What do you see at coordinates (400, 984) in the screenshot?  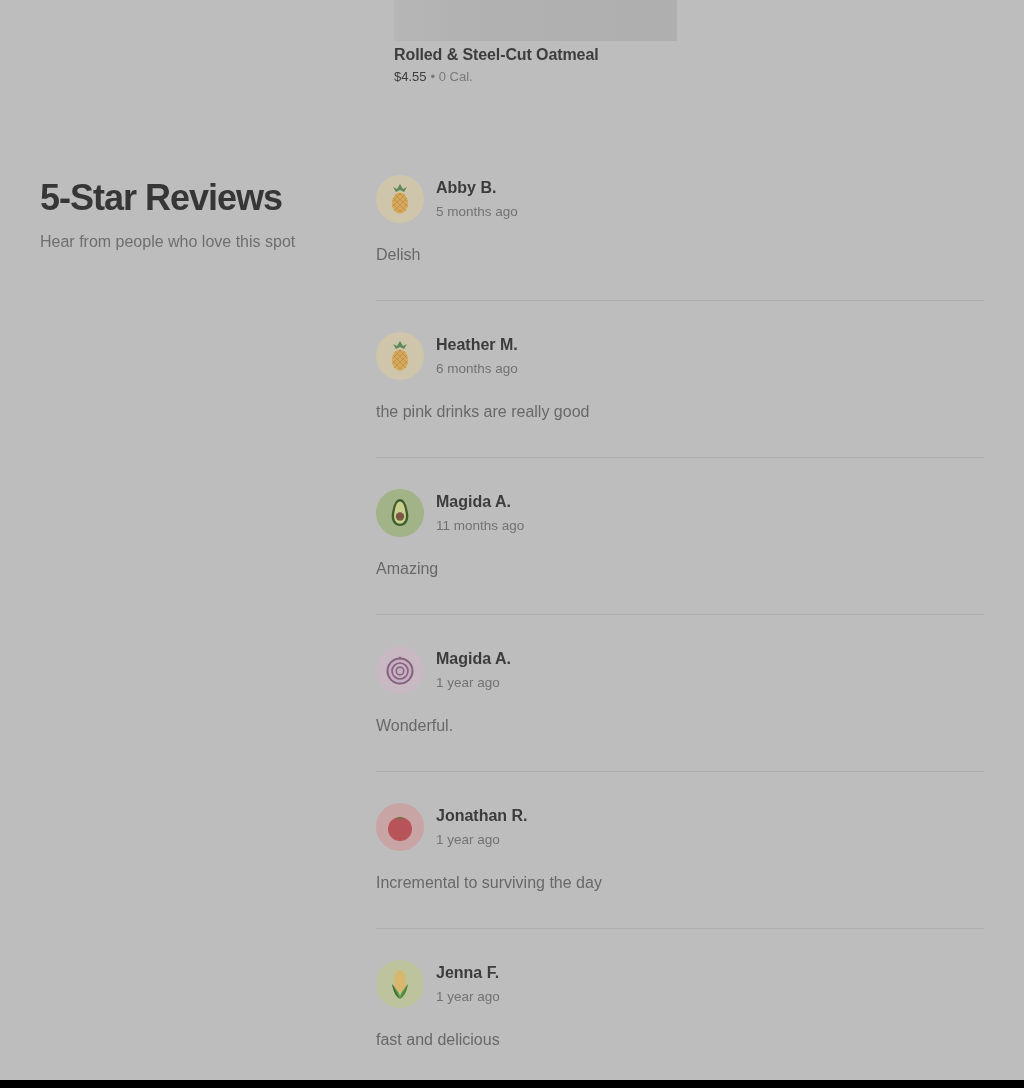 I see `corn-icon` at bounding box center [400, 984].